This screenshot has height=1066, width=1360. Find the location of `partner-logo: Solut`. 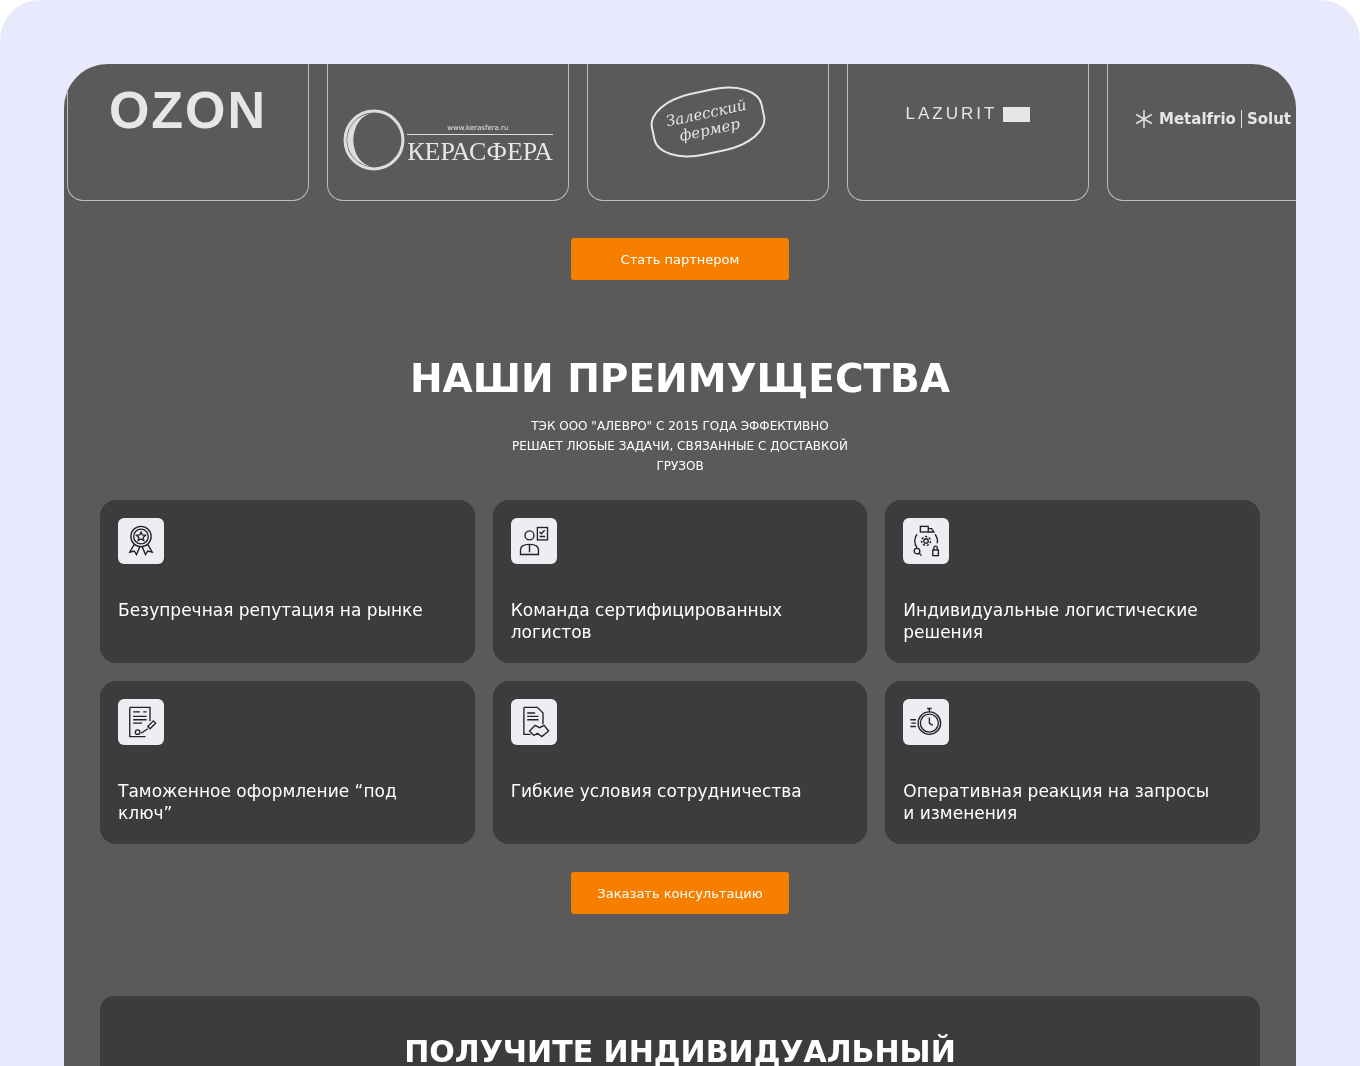

partner-logo: Solut is located at coordinates (1265, 119).